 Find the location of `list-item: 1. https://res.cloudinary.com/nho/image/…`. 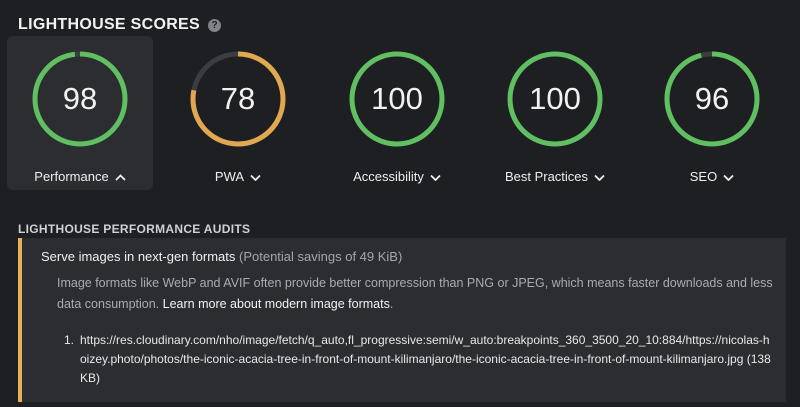

list-item: 1. https://res.cloudinary.com/nho/image/… is located at coordinates (420, 359).